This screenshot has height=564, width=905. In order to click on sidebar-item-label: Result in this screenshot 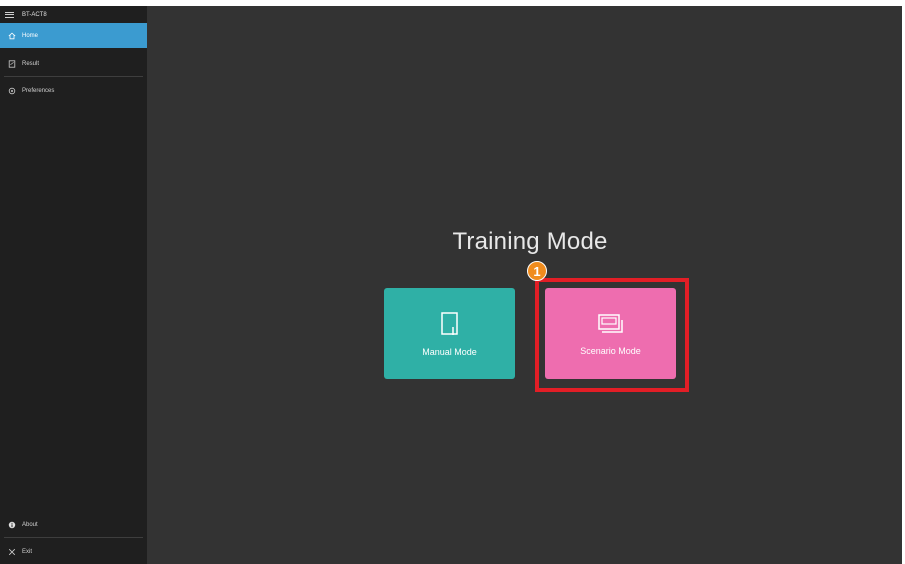, I will do `click(31, 63)`.